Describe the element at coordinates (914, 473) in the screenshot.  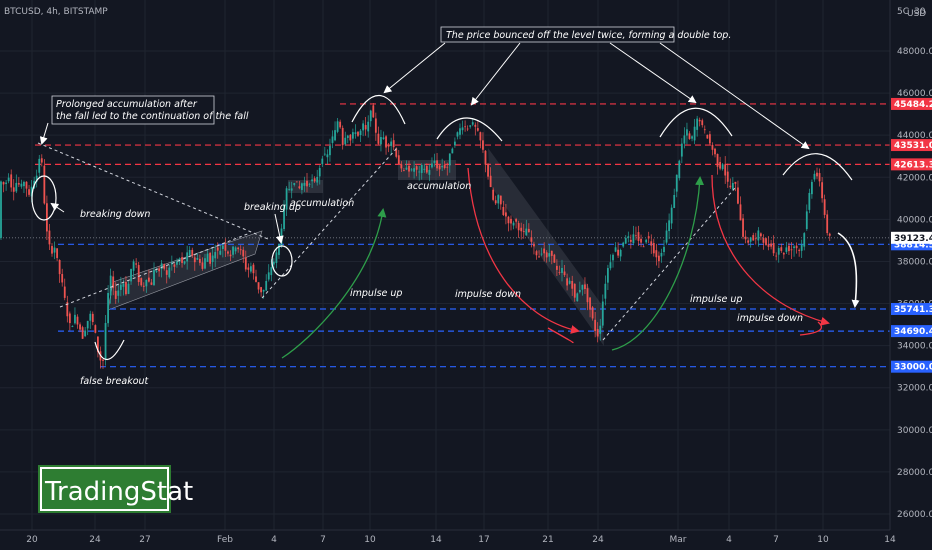
I see `price-tick-label: 28000.00` at that location.